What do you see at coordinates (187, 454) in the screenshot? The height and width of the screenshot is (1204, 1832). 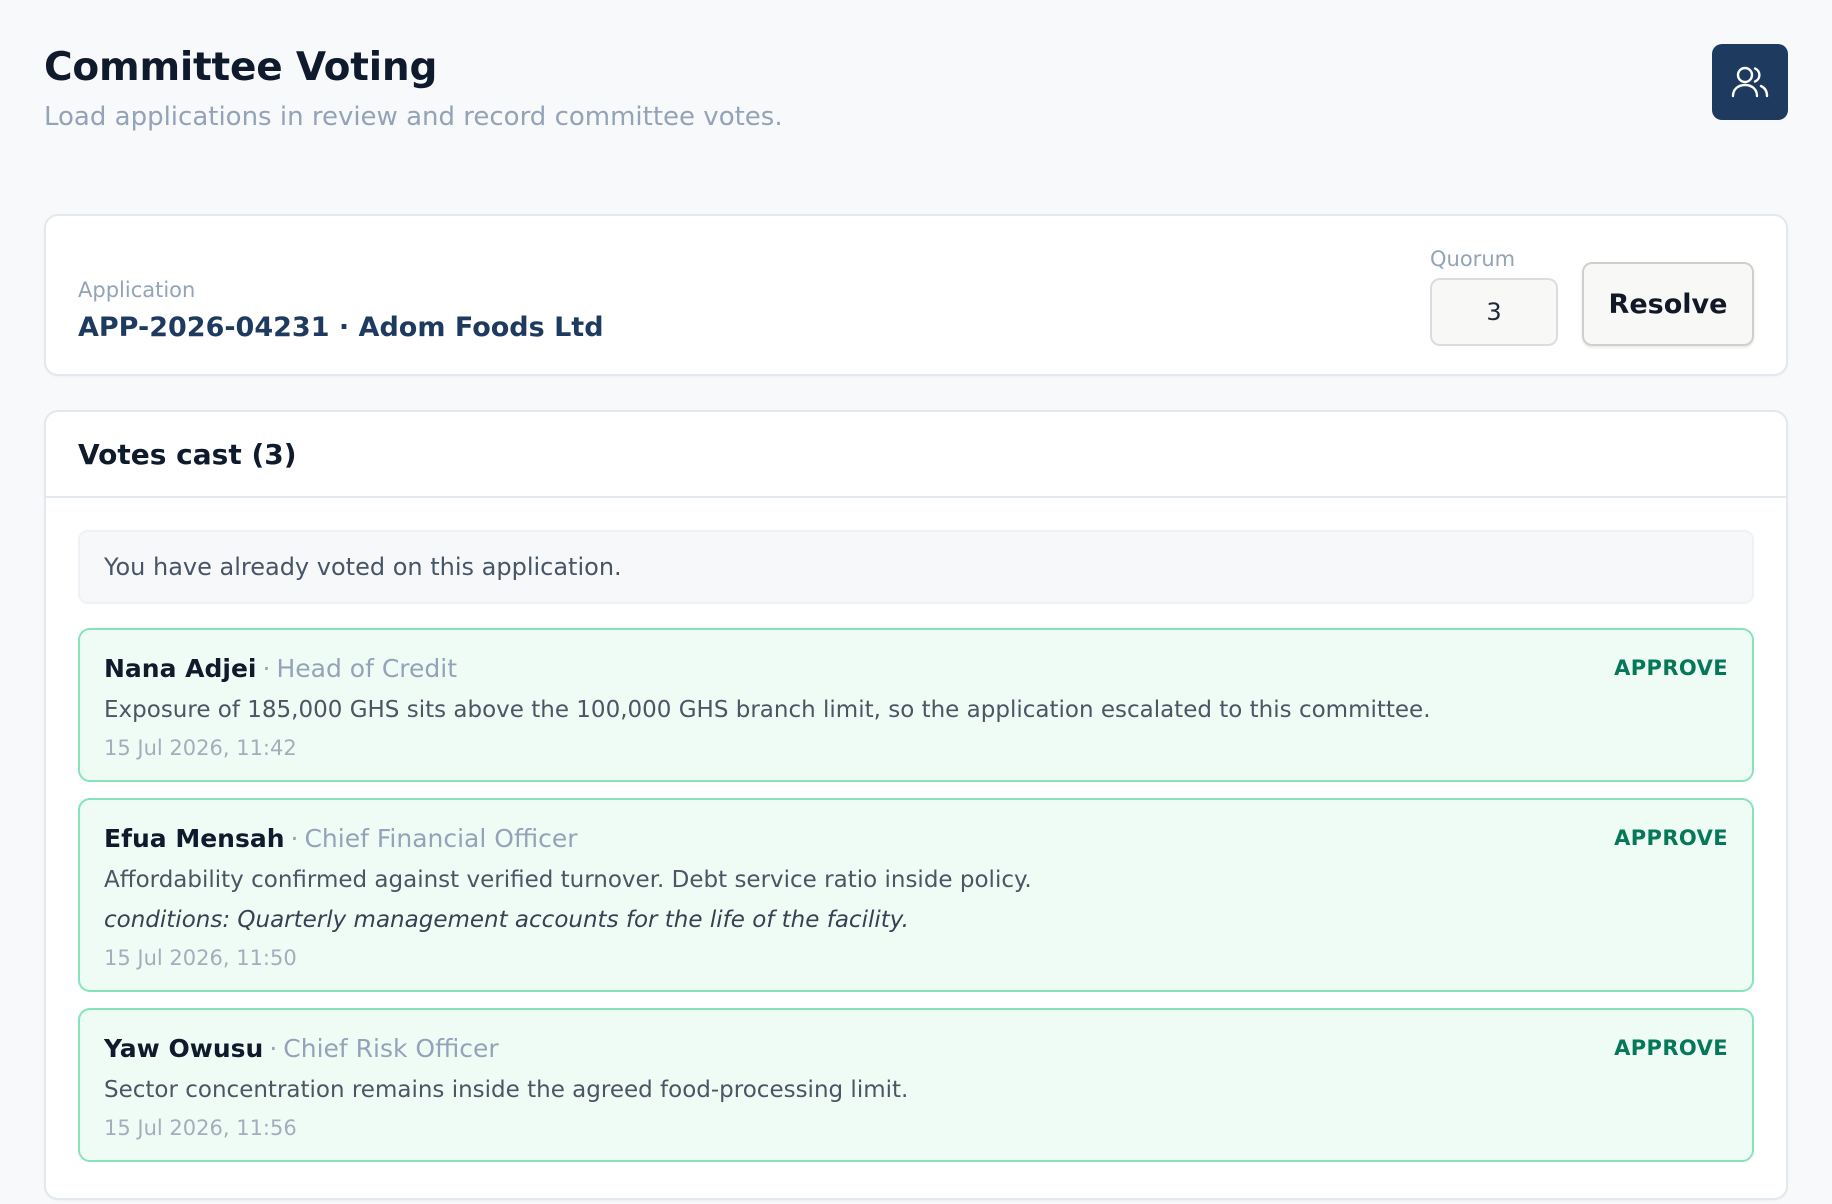 I see `votes-title: Votes cast (3)` at bounding box center [187, 454].